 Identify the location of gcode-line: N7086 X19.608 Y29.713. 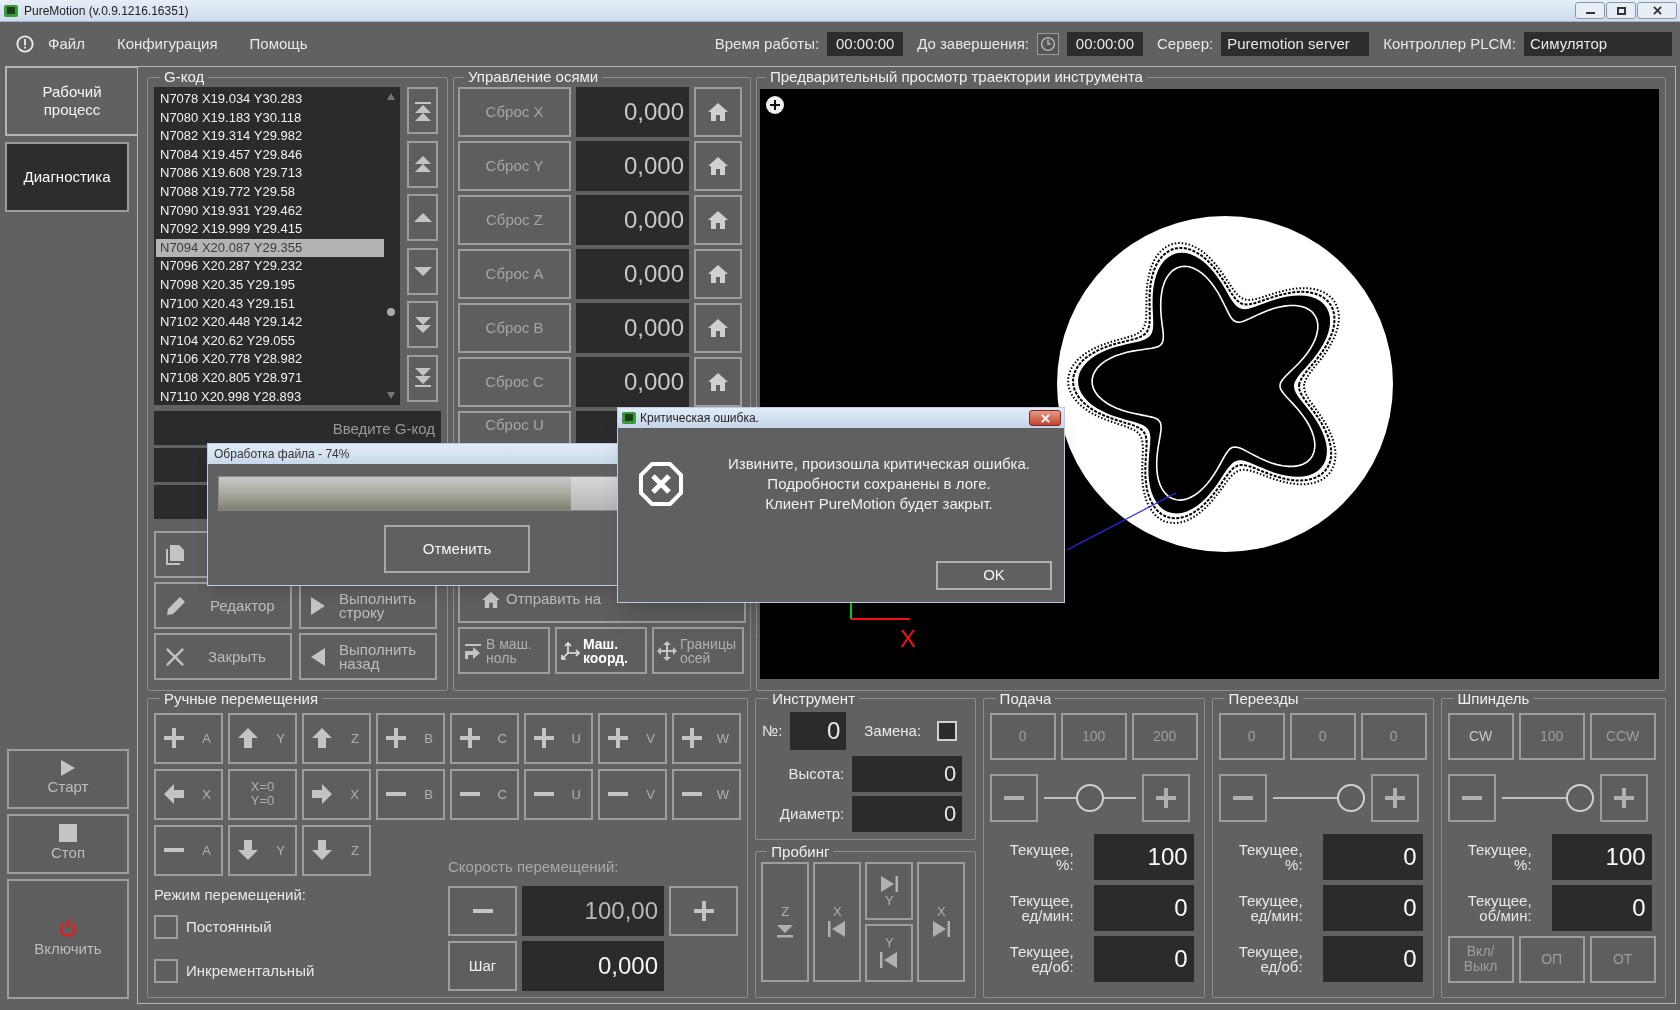
(270, 173).